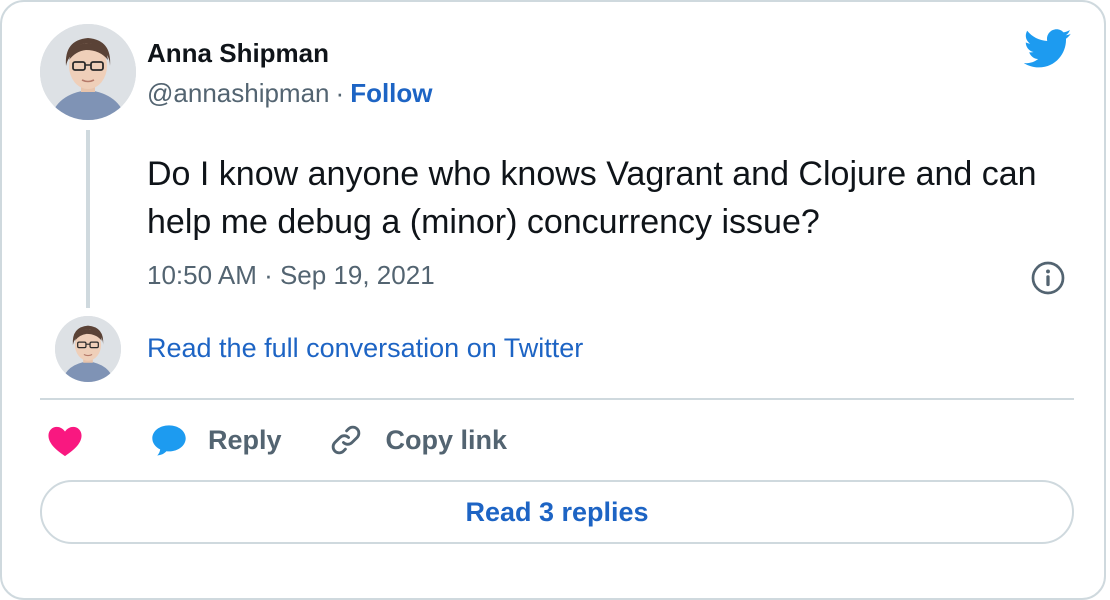 This screenshot has height=600, width=1110. Describe the element at coordinates (88, 219) in the screenshot. I see `thread-connector-line` at that location.